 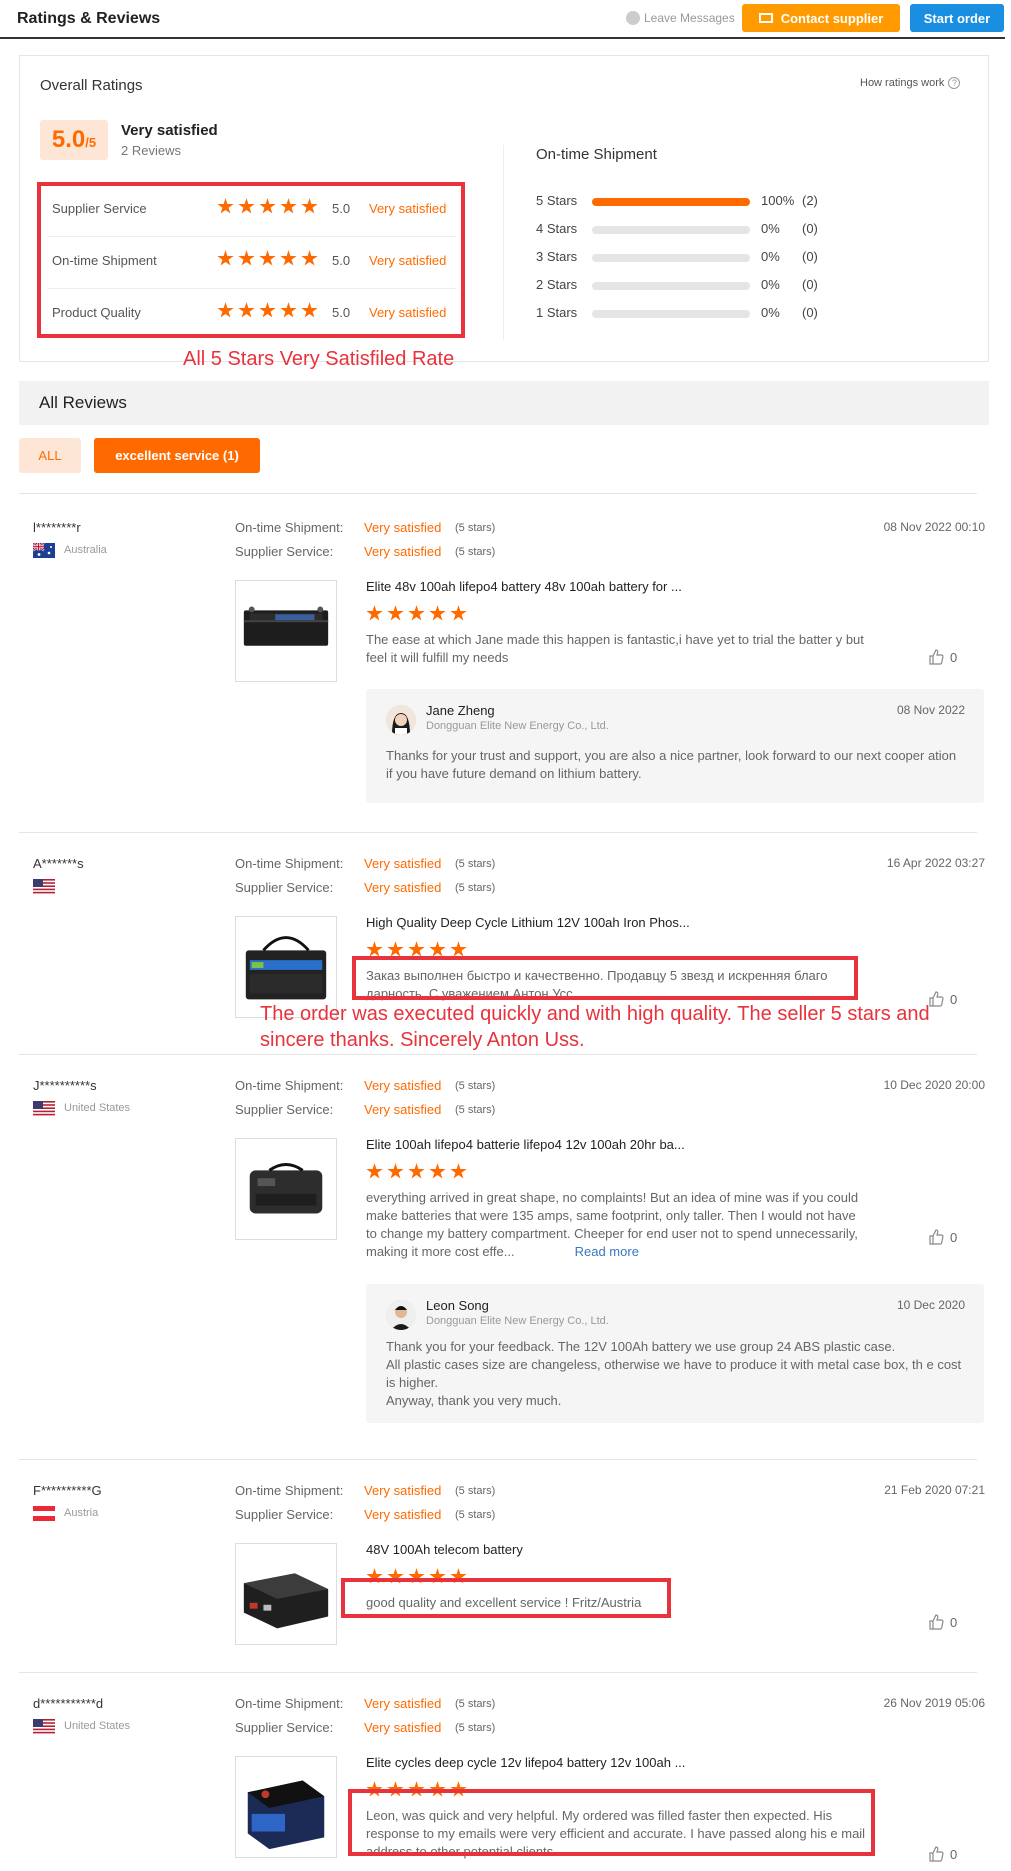 I want to click on review-date: 26 Nov 2019 05:06, so click(x=934, y=1703).